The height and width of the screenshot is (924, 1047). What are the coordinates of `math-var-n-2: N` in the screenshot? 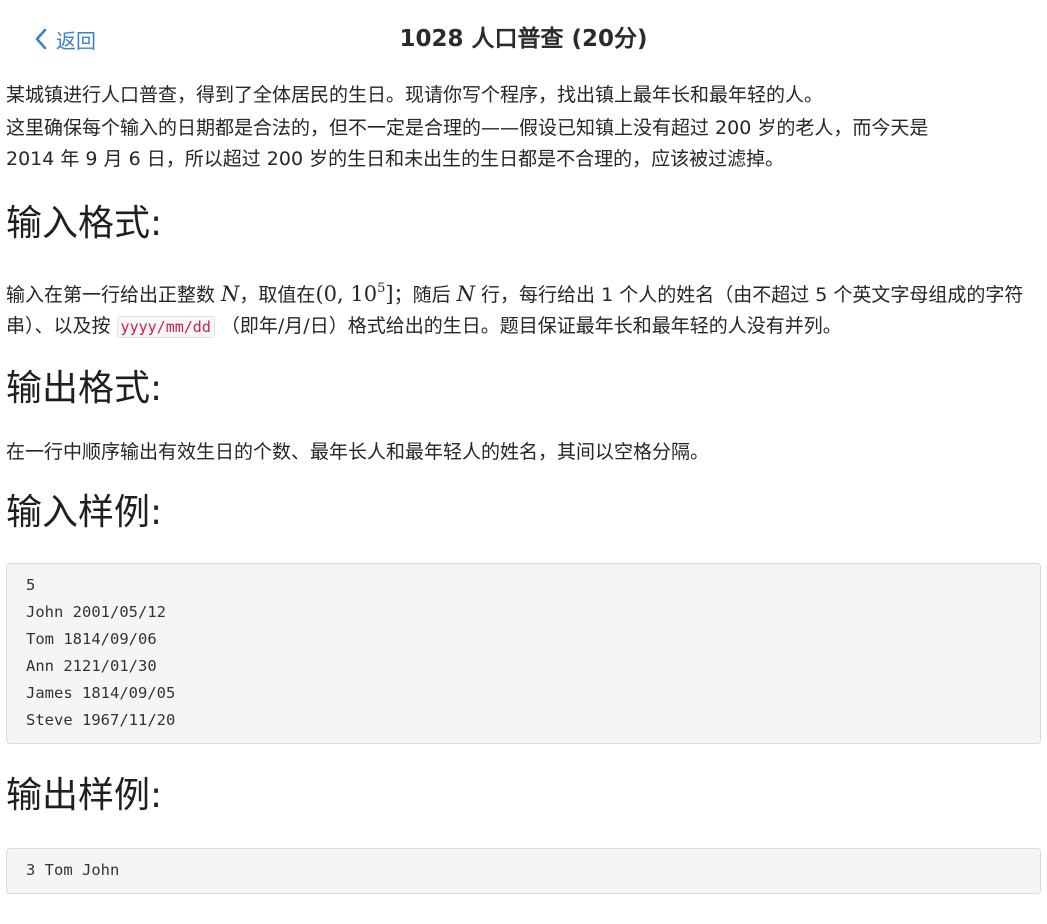 It's located at (465, 294).